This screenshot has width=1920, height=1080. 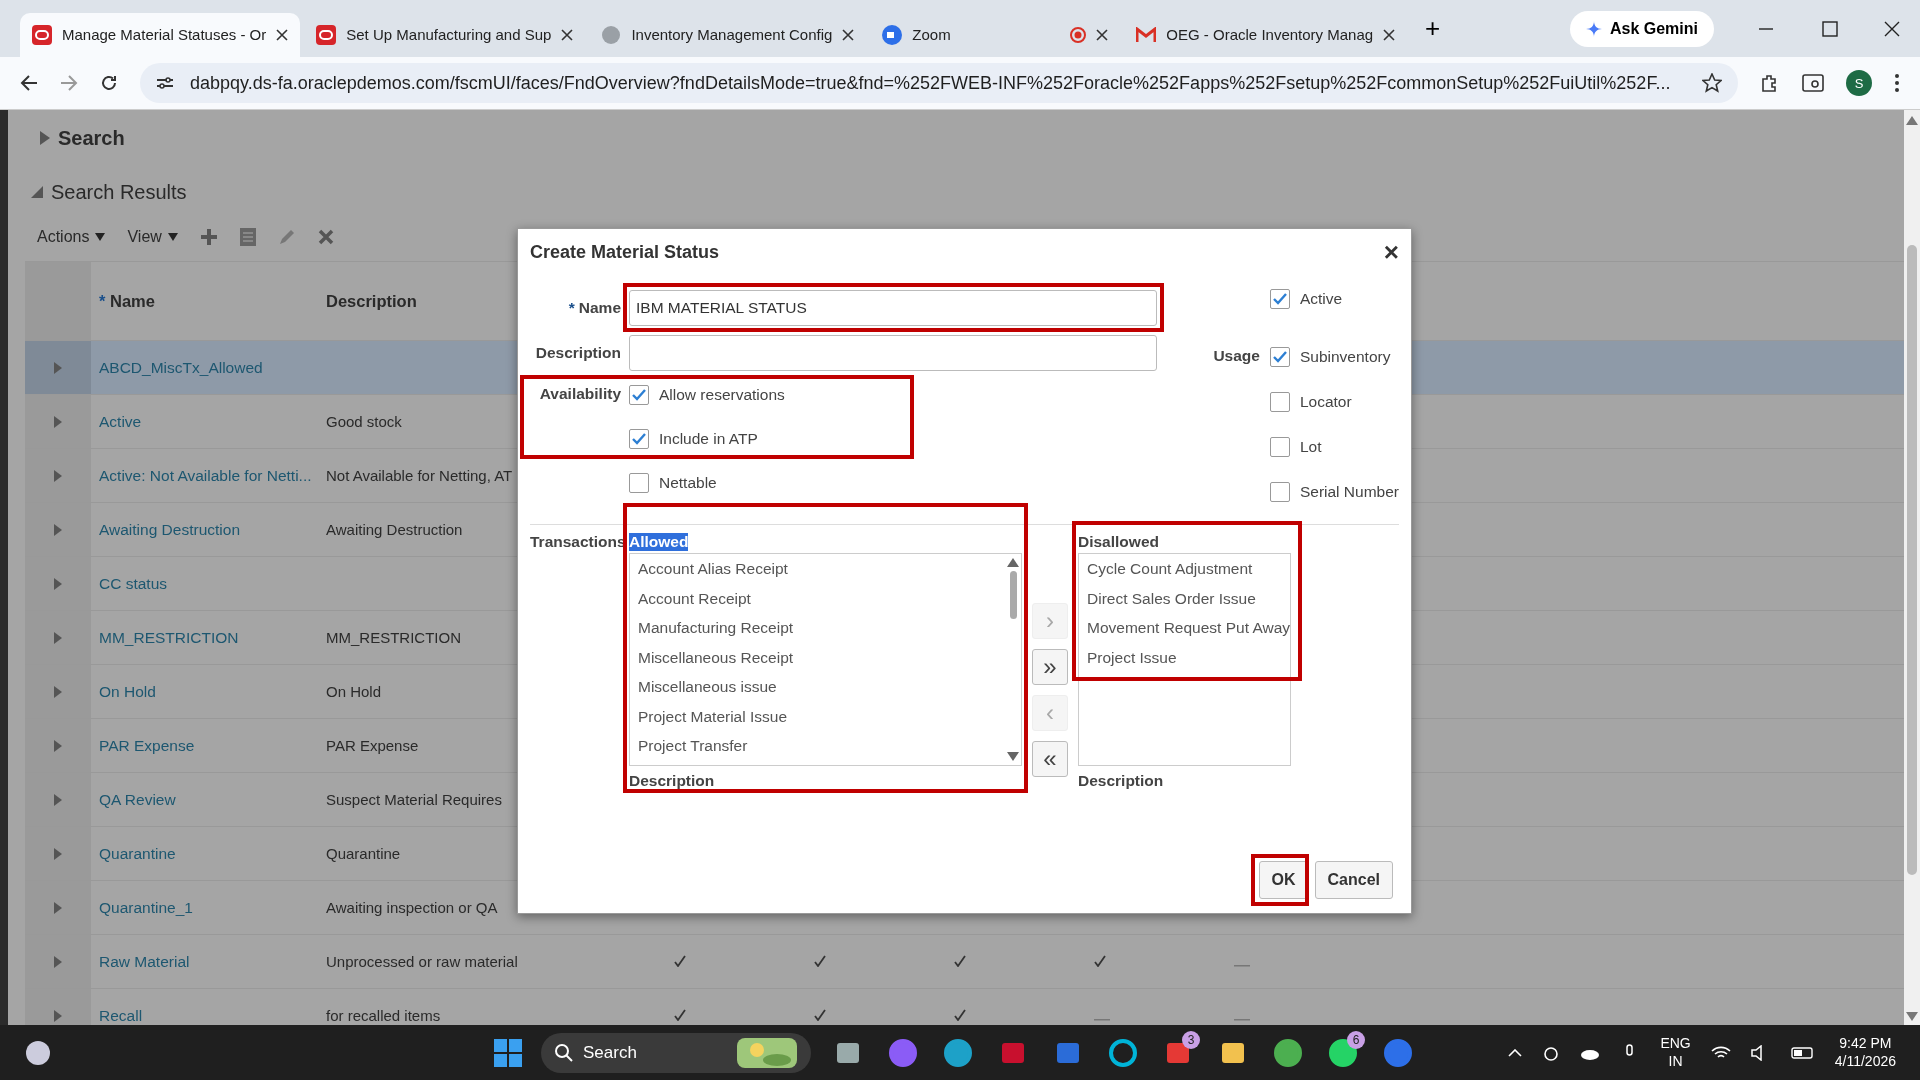 I want to click on table-cell-text: Awaiting Destruction, so click(x=394, y=529).